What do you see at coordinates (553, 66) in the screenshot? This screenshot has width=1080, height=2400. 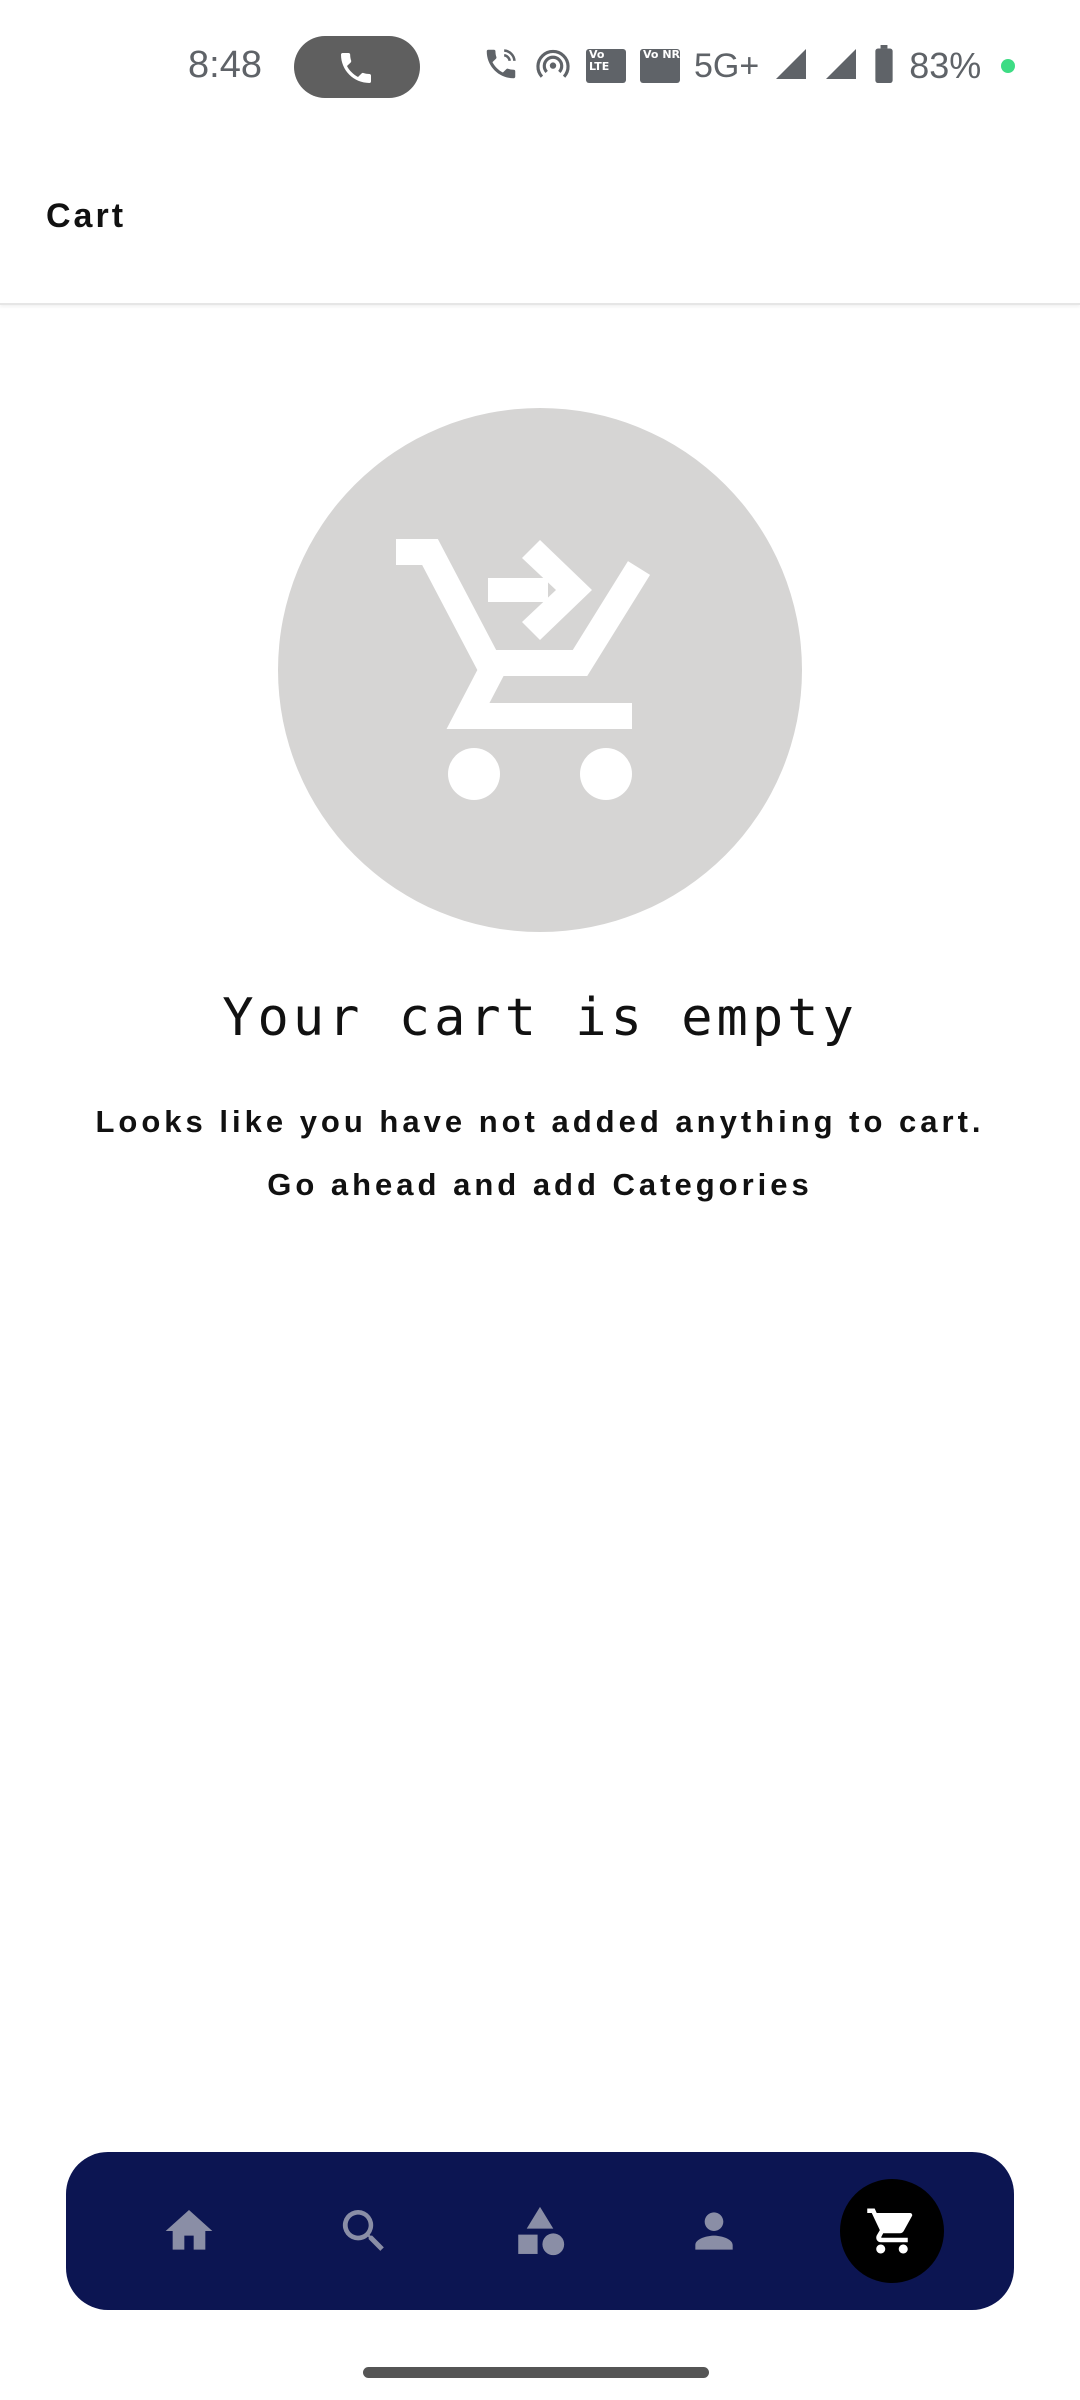 I see `hotspot-icon` at bounding box center [553, 66].